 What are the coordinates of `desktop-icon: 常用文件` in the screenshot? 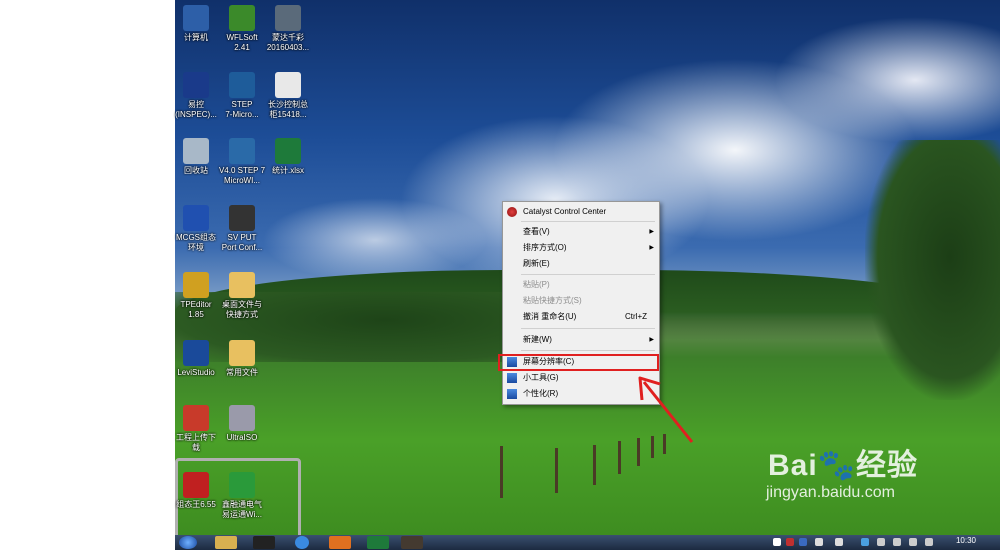 It's located at (242, 359).